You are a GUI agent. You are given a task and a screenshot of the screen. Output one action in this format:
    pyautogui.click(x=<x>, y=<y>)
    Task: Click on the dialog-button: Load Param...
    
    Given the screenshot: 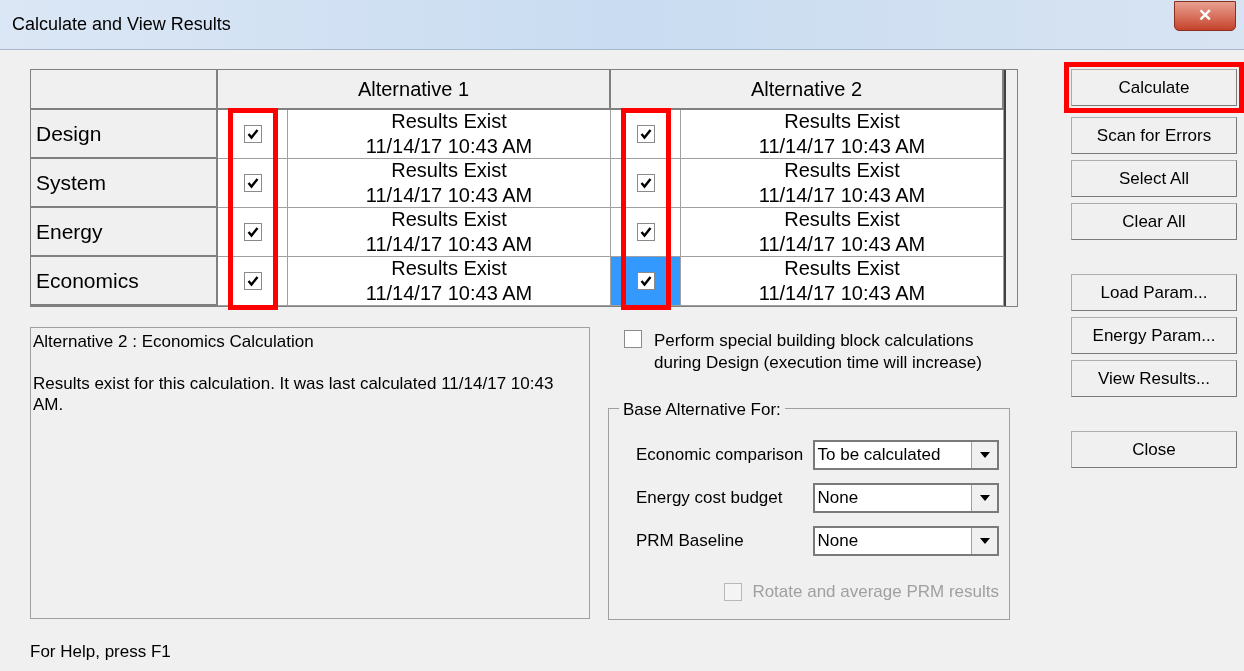 What is the action you would take?
    pyautogui.click(x=1154, y=292)
    